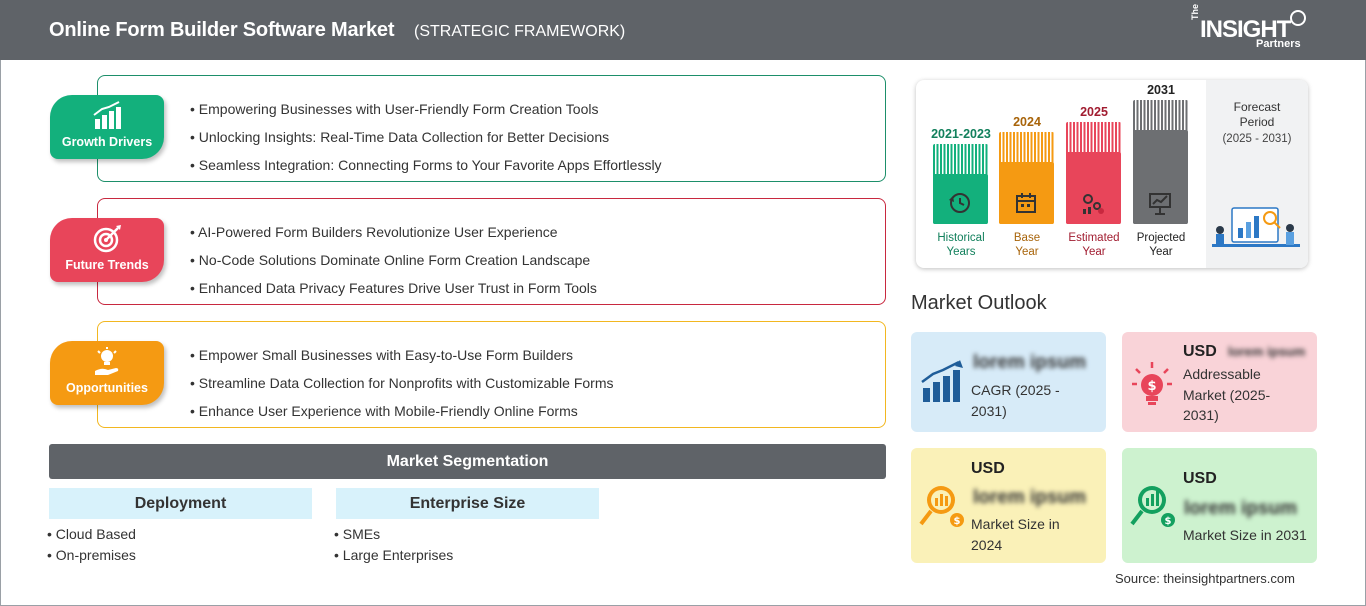 The height and width of the screenshot is (606, 1366). Describe the element at coordinates (91, 534) in the screenshot. I see `list-item: Cloud Based` at that location.